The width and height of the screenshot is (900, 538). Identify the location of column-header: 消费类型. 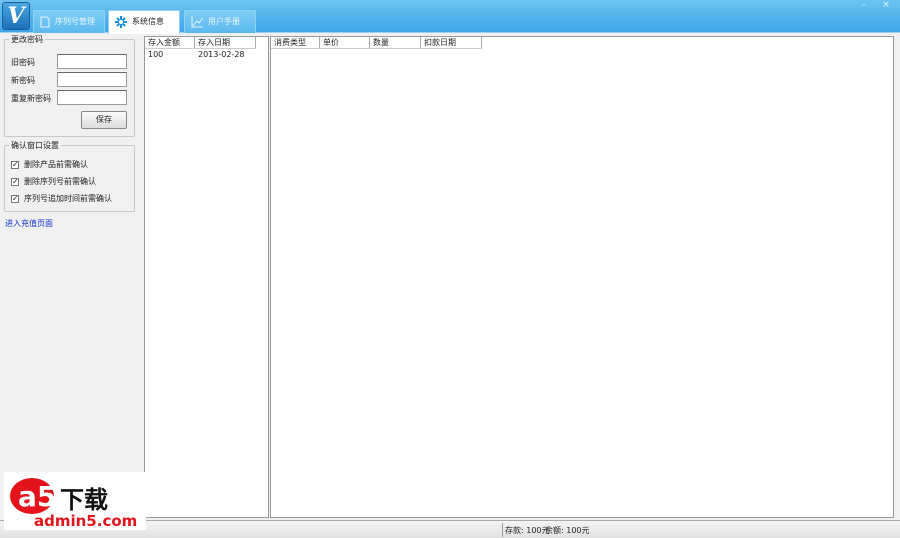
(295, 42).